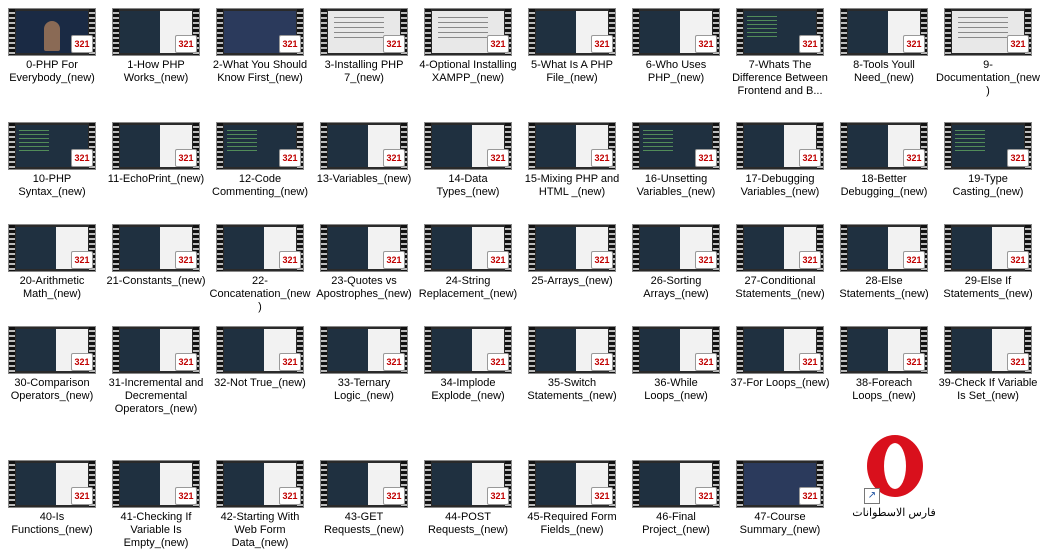  What do you see at coordinates (780, 287) in the screenshot?
I see `file-label: 27-Conditional Statements_(new)` at bounding box center [780, 287].